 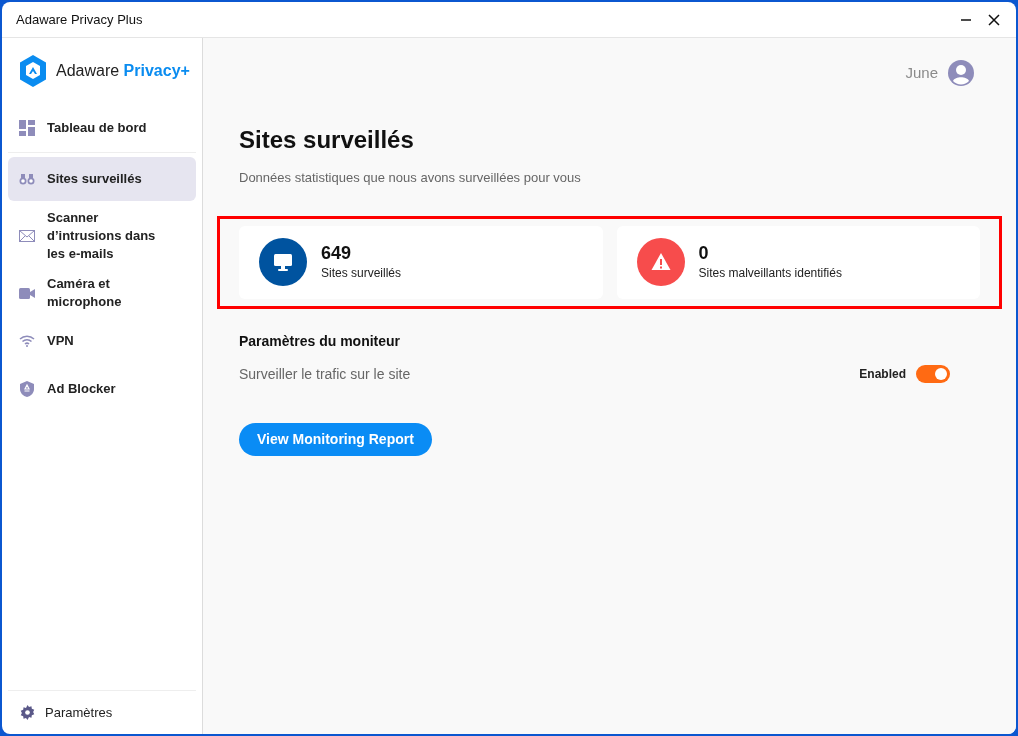 I want to click on dashboard-icon, so click(x=27, y=128).